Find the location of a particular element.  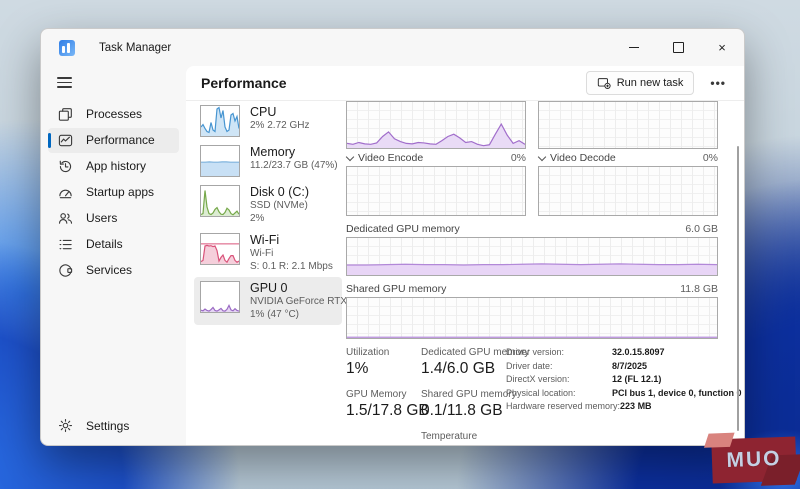

sidebar-item-processes: Processes is located at coordinates (113, 114).